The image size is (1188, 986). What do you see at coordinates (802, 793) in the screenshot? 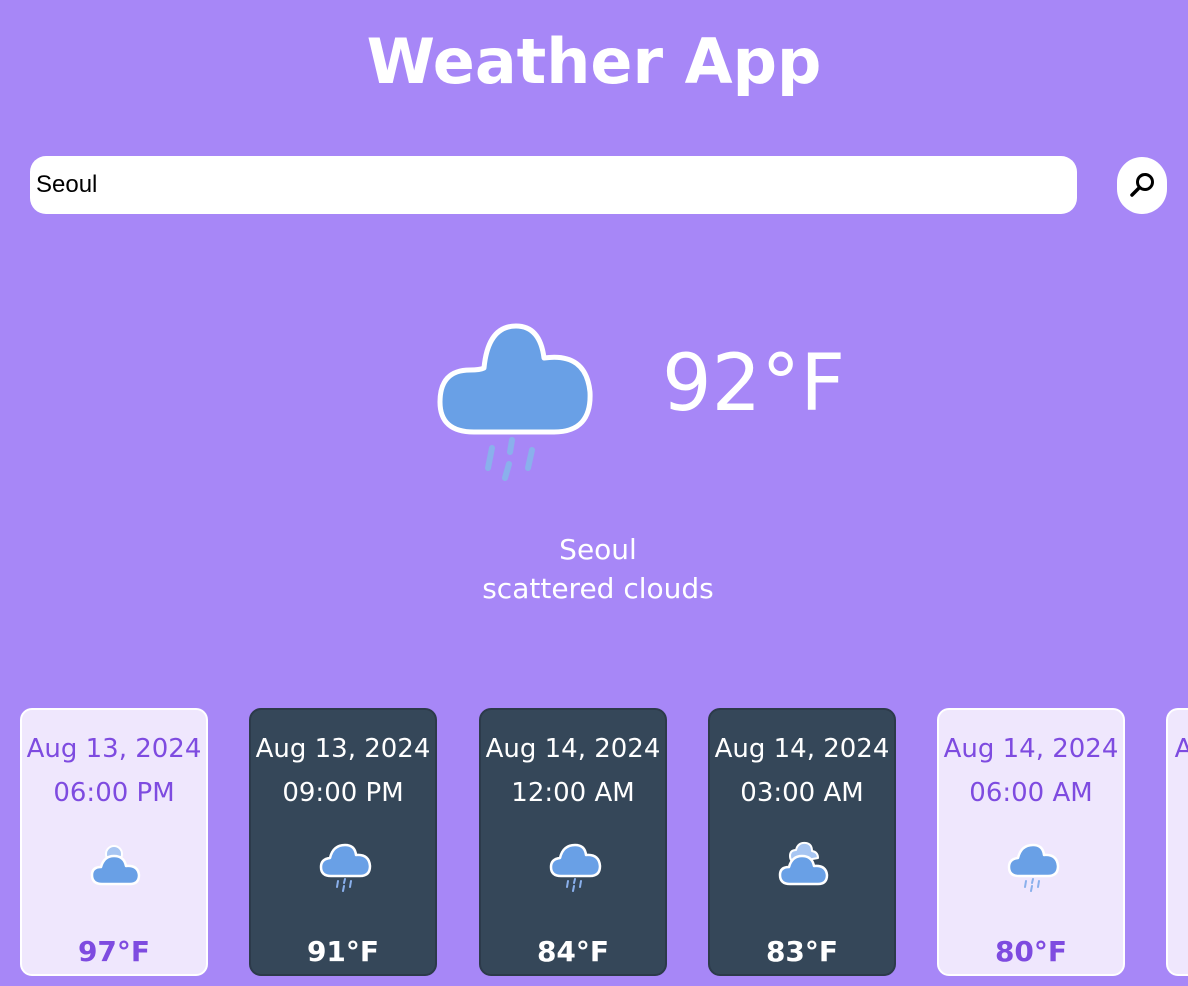
I see `forecast-time: 03:00 AM` at bounding box center [802, 793].